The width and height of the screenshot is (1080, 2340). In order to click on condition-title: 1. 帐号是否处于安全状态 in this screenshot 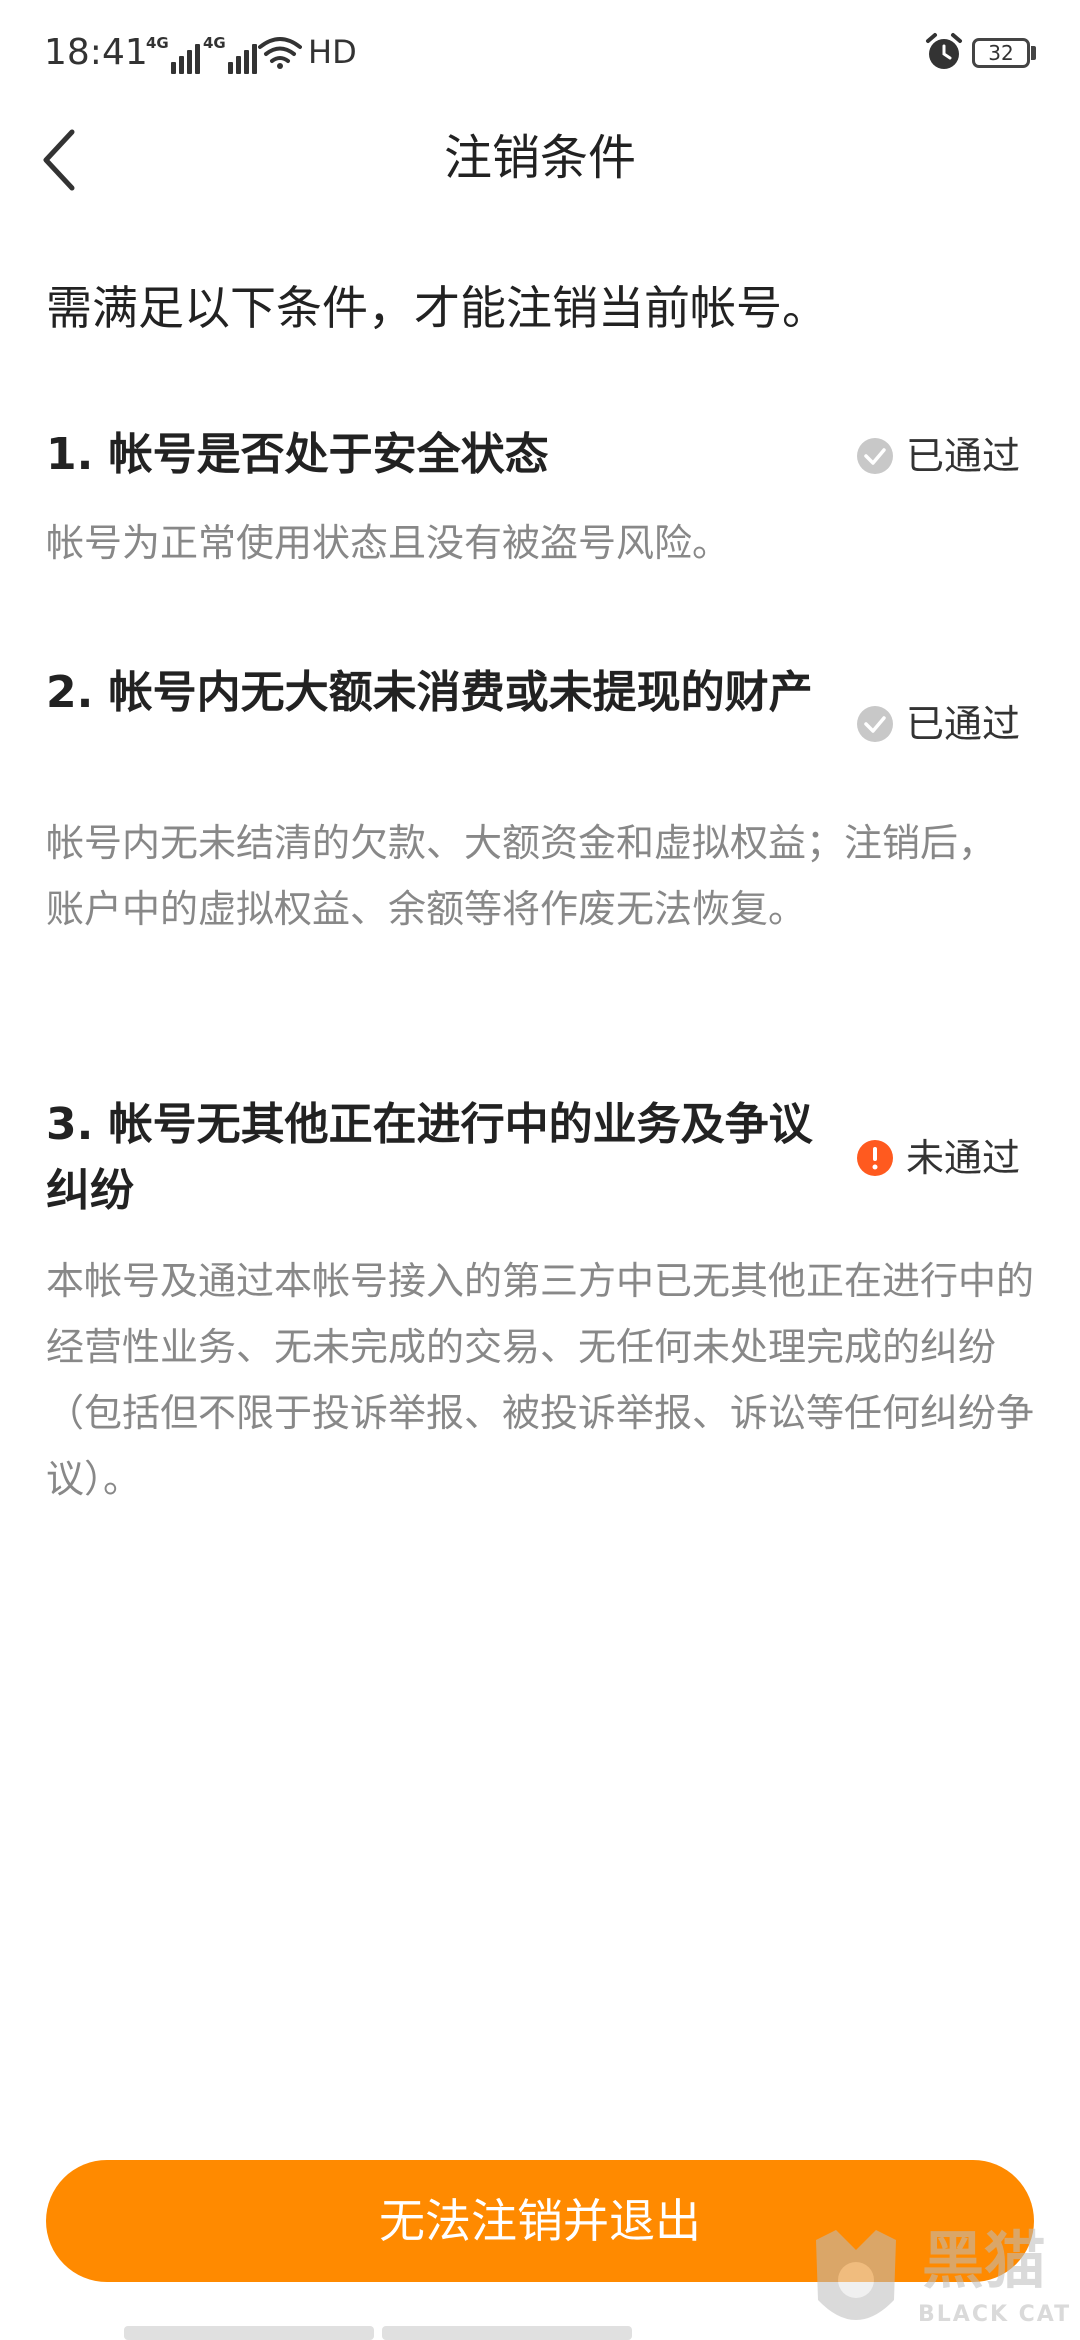, I will do `click(297, 454)`.